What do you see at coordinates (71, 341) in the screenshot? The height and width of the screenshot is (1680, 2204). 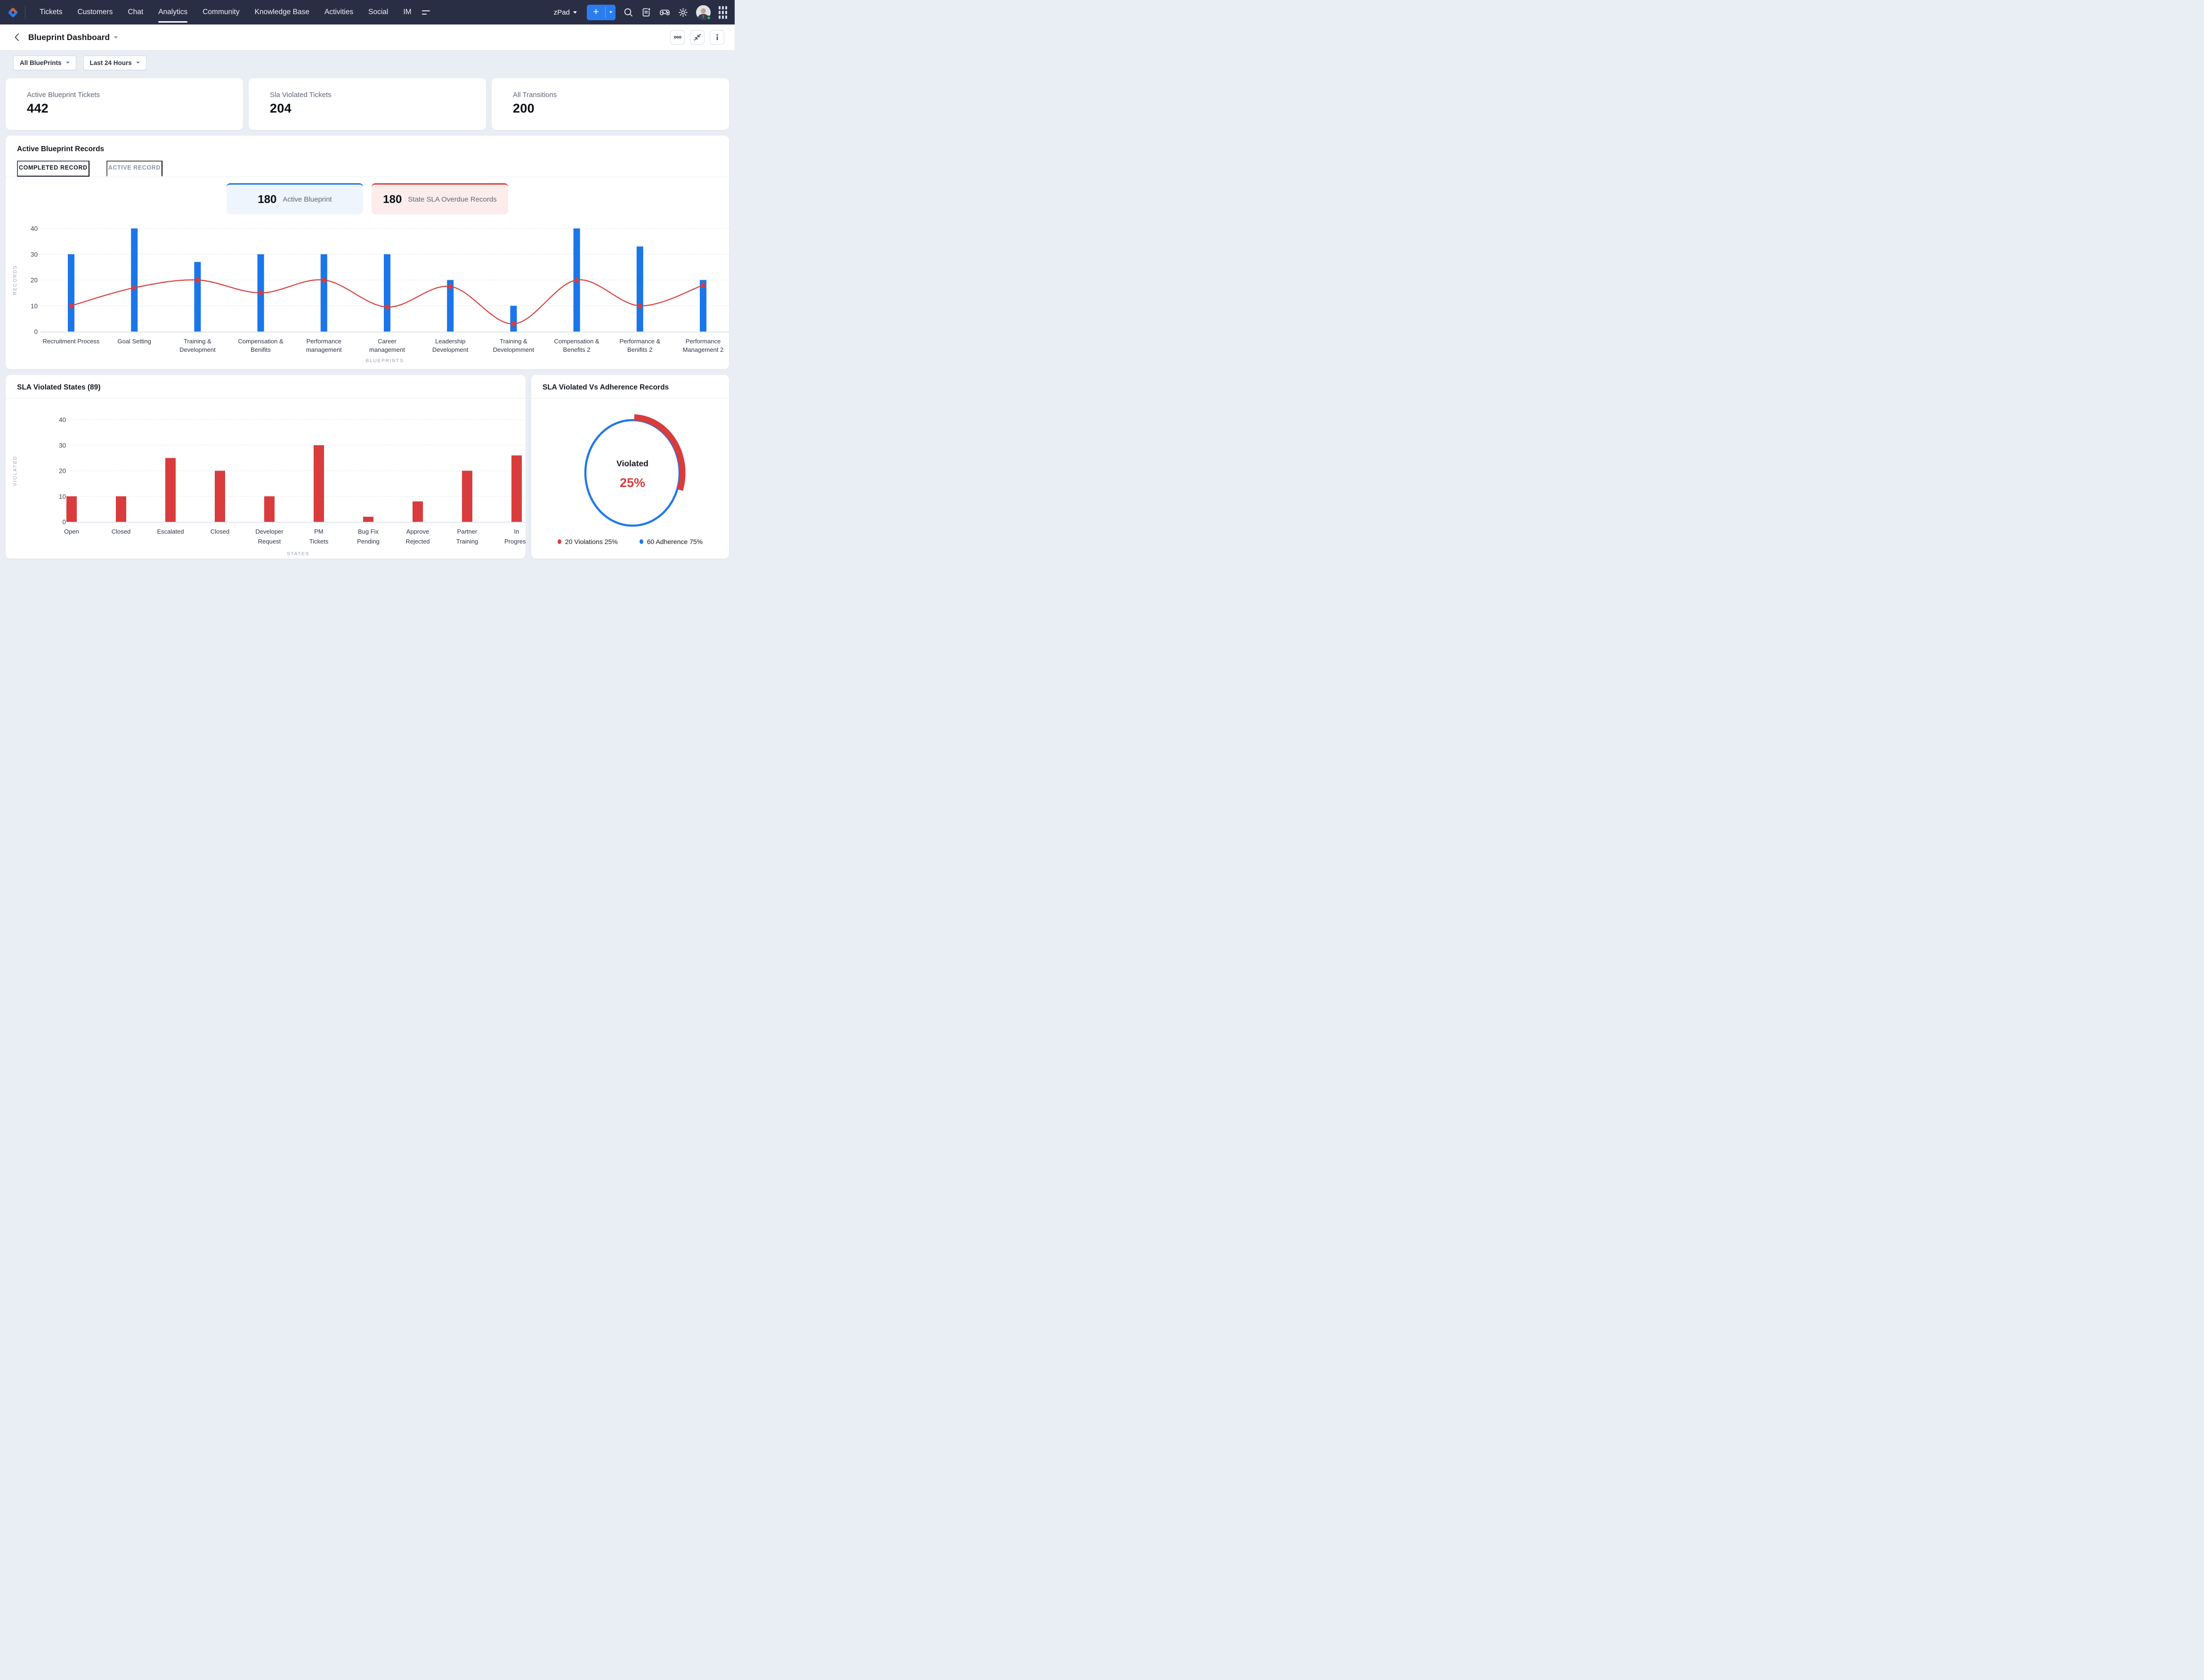 I see `svg-text: Recruitment Process` at bounding box center [71, 341].